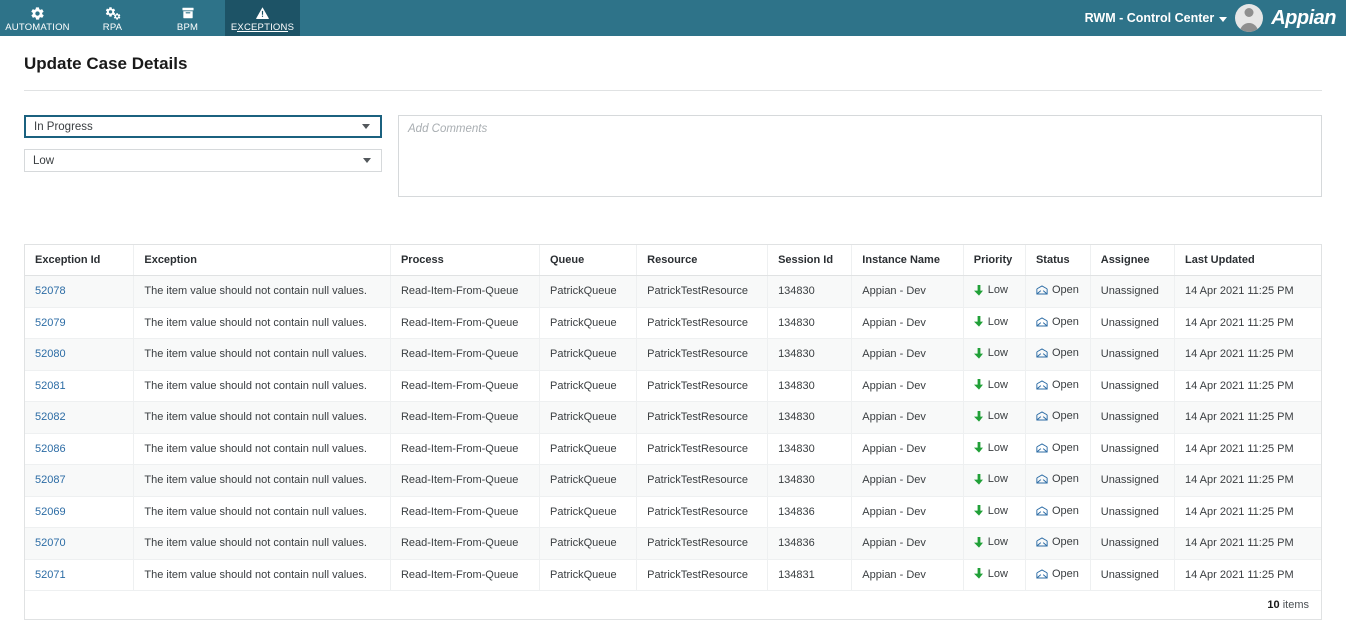  I want to click on exception-id-link: 52082, so click(50, 417).